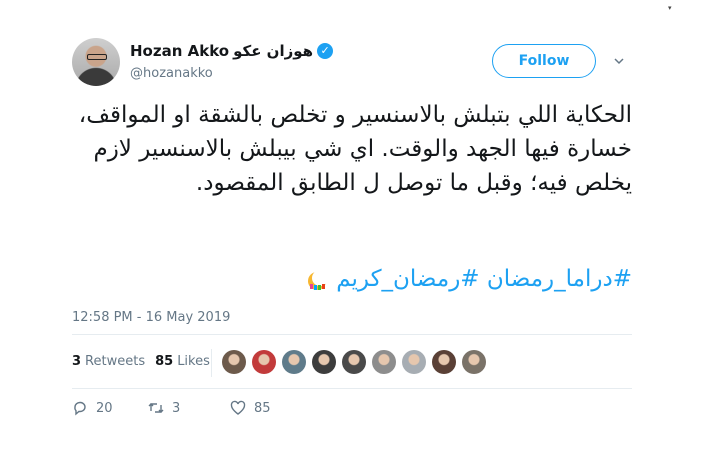  Describe the element at coordinates (211, 363) in the screenshot. I see `stats-separator` at that location.